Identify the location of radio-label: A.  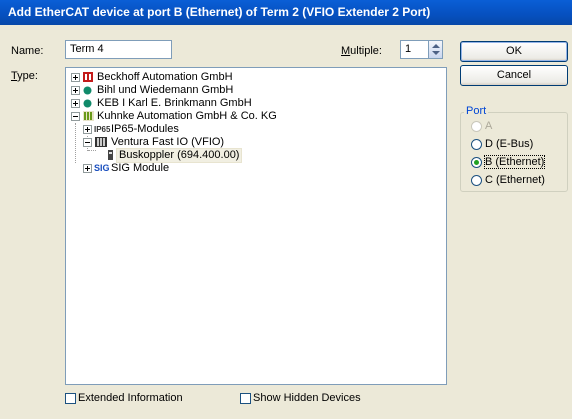
(489, 126).